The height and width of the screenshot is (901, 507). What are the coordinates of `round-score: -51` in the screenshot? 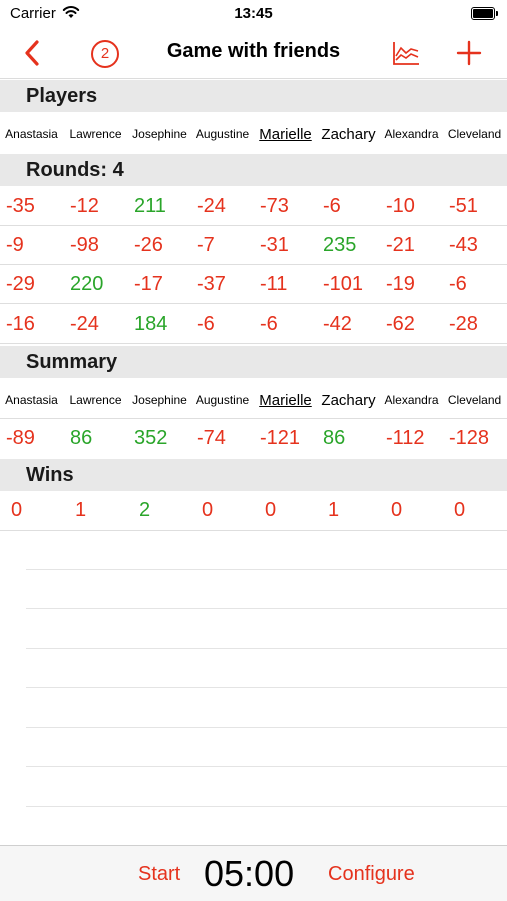 It's located at (474, 206).